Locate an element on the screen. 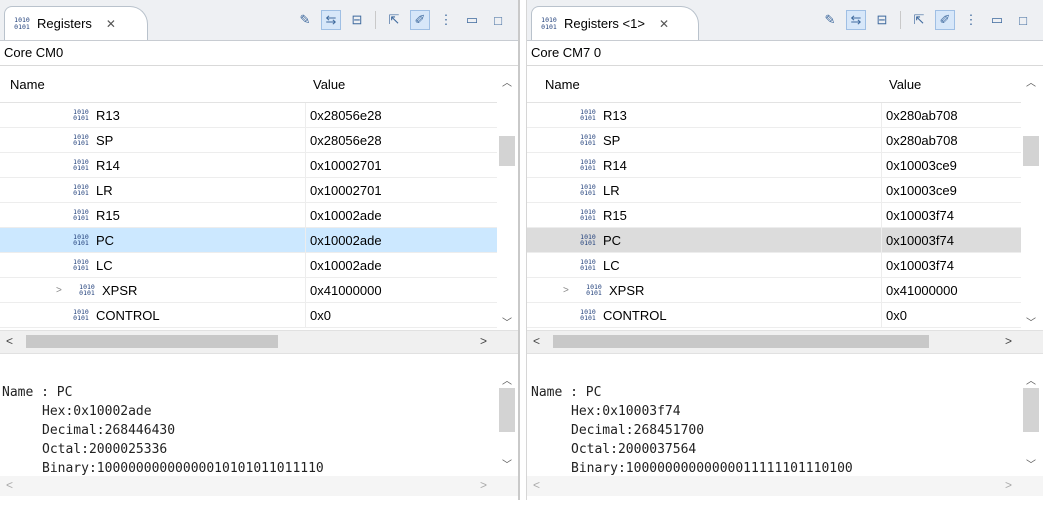 Image resolution: width=1043 pixels, height=516 pixels. table-row: 1010 0101 R14 0x10003ce9 is located at coordinates (774, 165).